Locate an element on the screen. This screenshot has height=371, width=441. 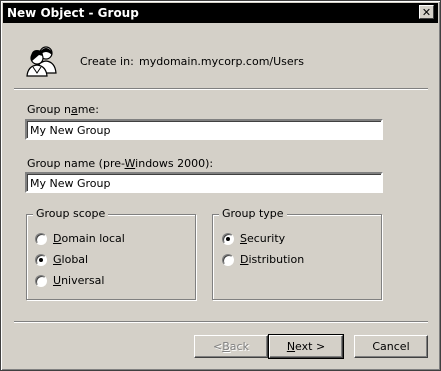
cancel-button: Cancel is located at coordinates (391, 346).